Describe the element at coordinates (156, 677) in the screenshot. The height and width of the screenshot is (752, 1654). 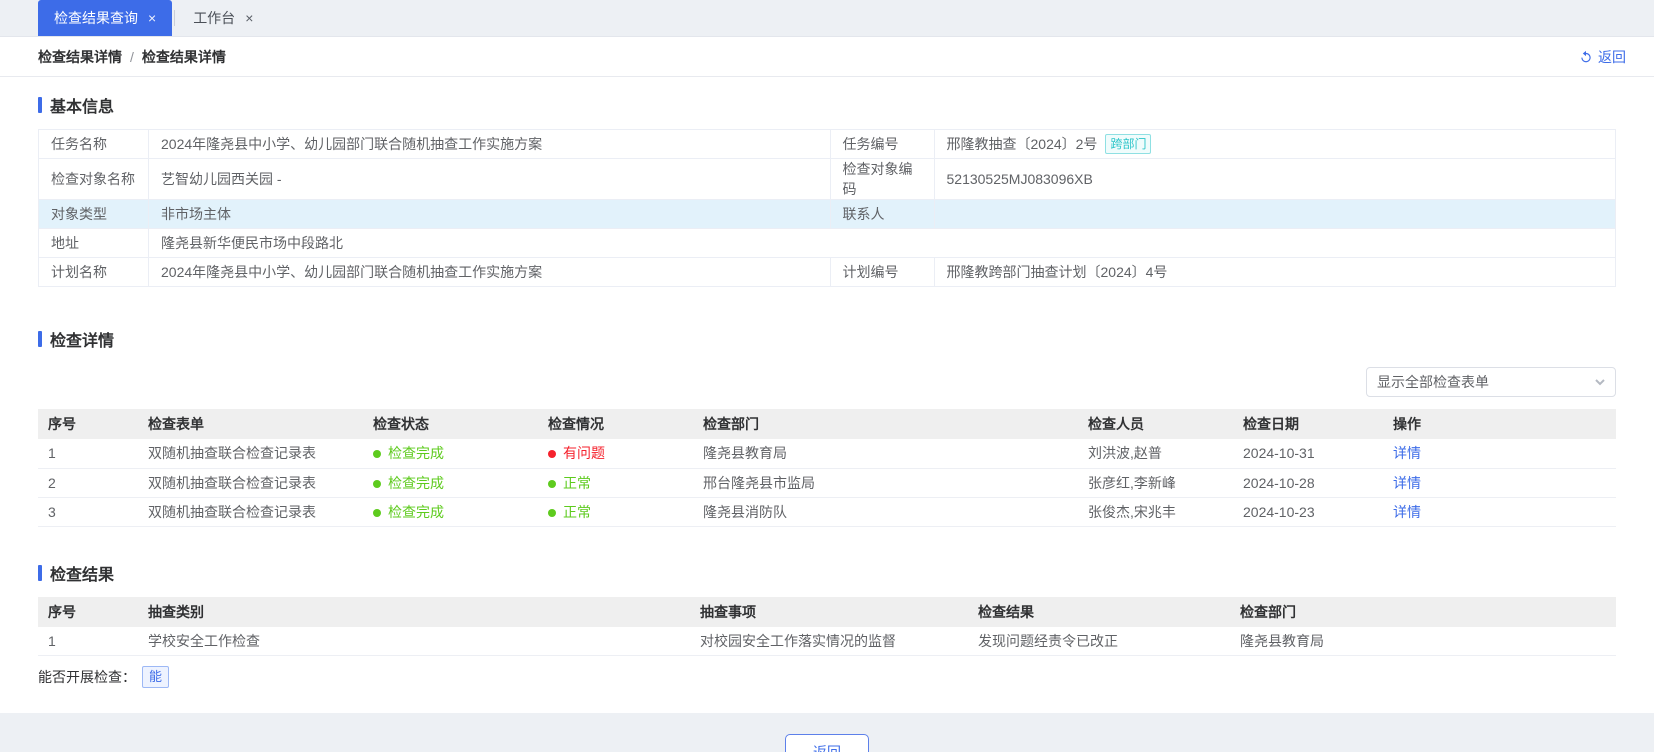
I see `can-inspect-badge: 能` at that location.